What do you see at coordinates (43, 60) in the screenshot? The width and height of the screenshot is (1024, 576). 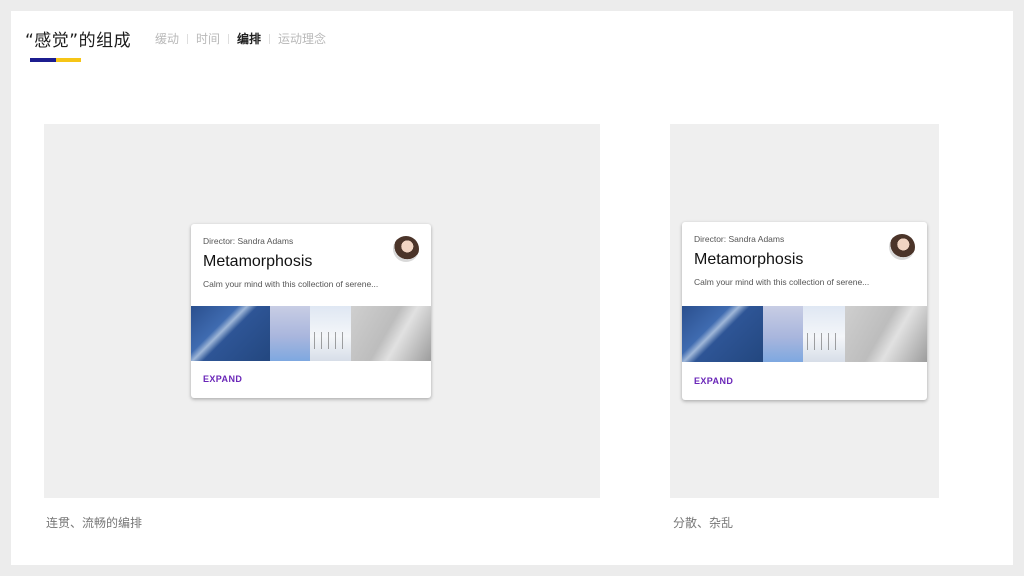 I see `title-underline-blue` at bounding box center [43, 60].